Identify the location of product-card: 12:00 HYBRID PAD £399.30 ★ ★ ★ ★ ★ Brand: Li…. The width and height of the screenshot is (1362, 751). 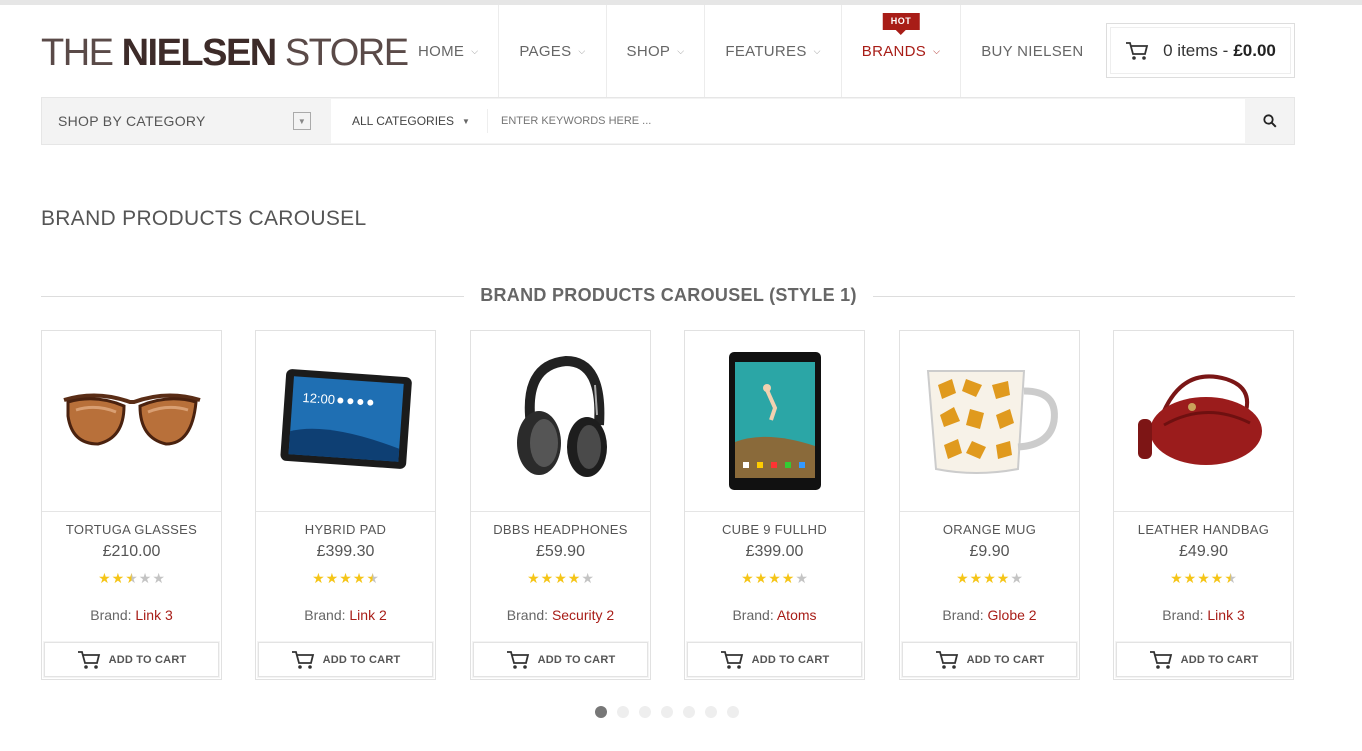
(345, 505).